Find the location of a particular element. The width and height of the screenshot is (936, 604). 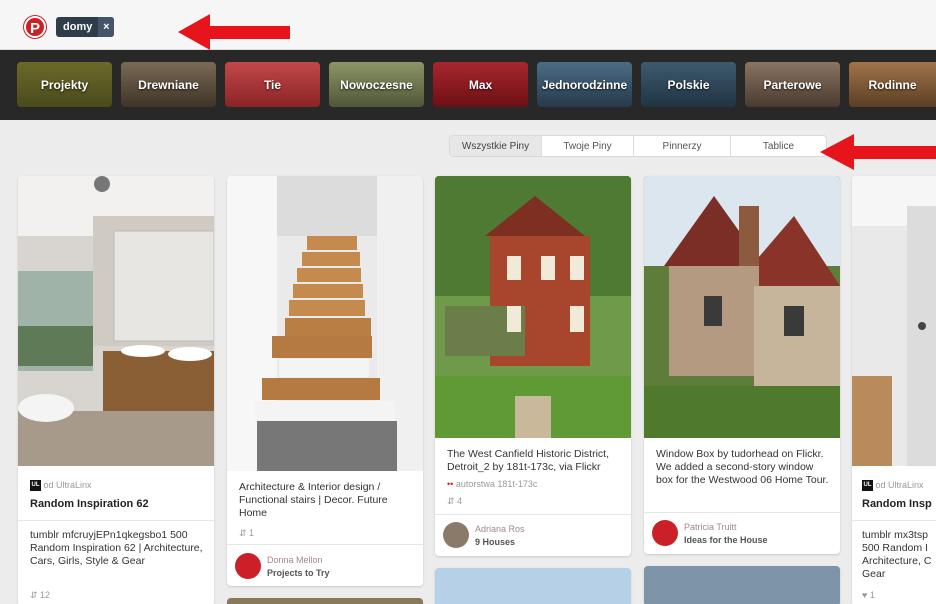

tab-pinners: Pinnerzy is located at coordinates (682, 146).